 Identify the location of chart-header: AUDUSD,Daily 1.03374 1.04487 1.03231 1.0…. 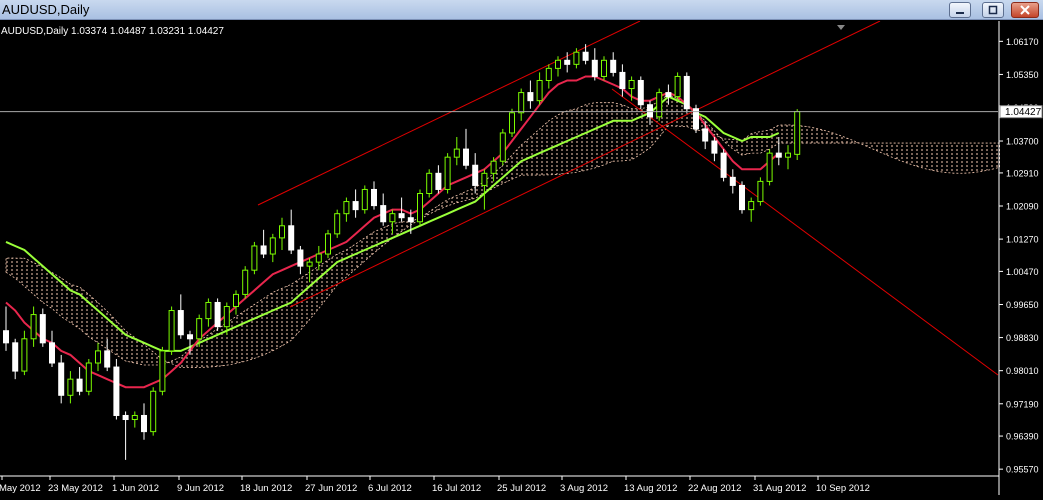
(112, 31).